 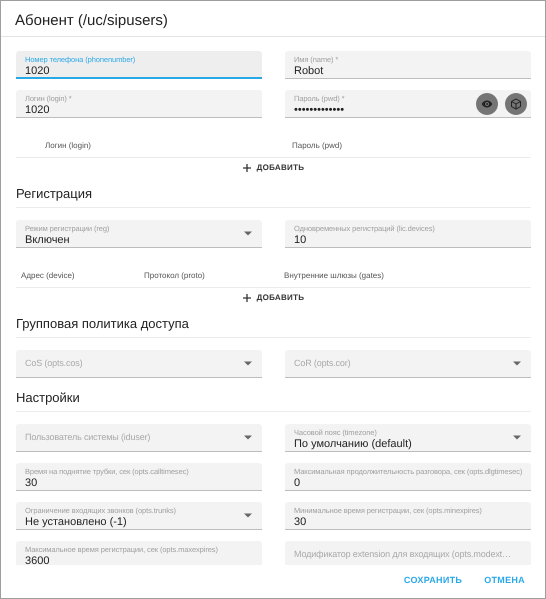 I want to click on field-placeholder: Пользователь системы (iduser), so click(x=139, y=437).